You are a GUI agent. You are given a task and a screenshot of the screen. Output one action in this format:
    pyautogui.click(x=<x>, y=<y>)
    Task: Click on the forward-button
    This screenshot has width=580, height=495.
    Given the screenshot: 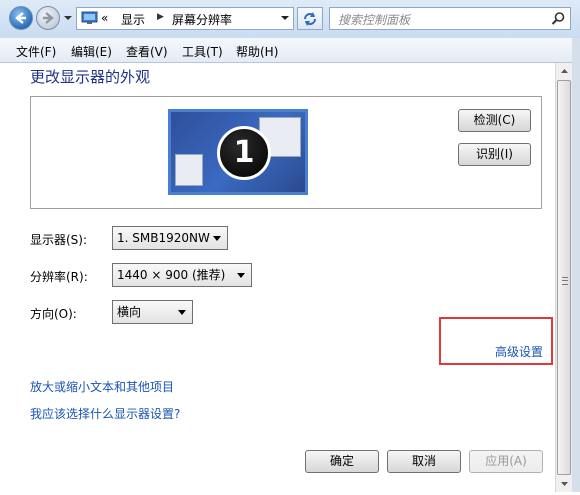 What is the action you would take?
    pyautogui.click(x=48, y=18)
    